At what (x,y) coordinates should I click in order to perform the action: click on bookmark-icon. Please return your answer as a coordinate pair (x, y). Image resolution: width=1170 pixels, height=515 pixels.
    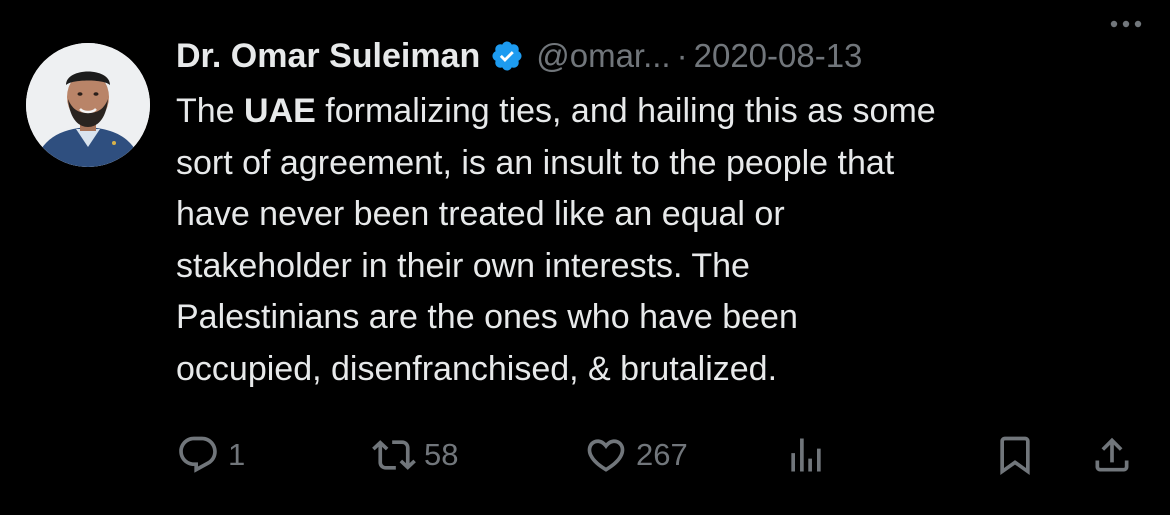
    Looking at the image, I should click on (1015, 455).